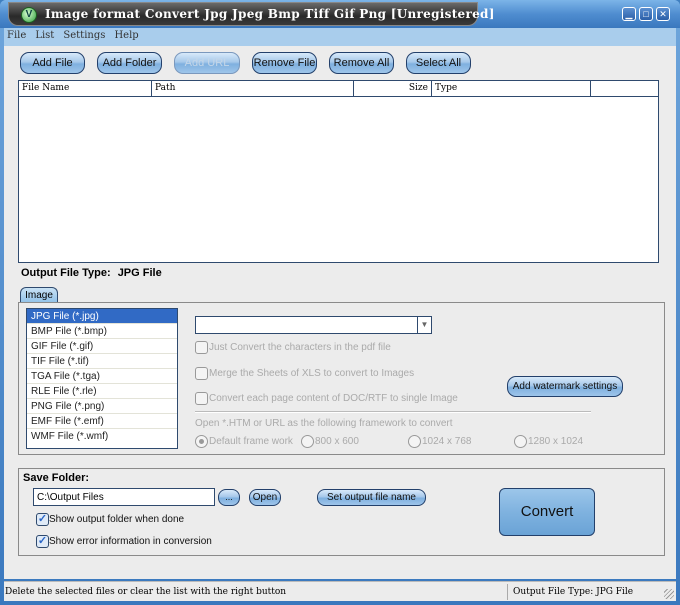 The width and height of the screenshot is (680, 605). I want to click on add-file-button: Add File, so click(52, 63).